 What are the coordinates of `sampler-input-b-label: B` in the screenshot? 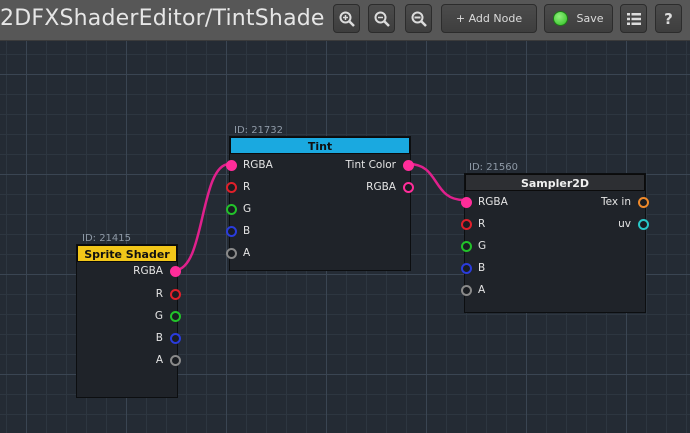 It's located at (482, 268).